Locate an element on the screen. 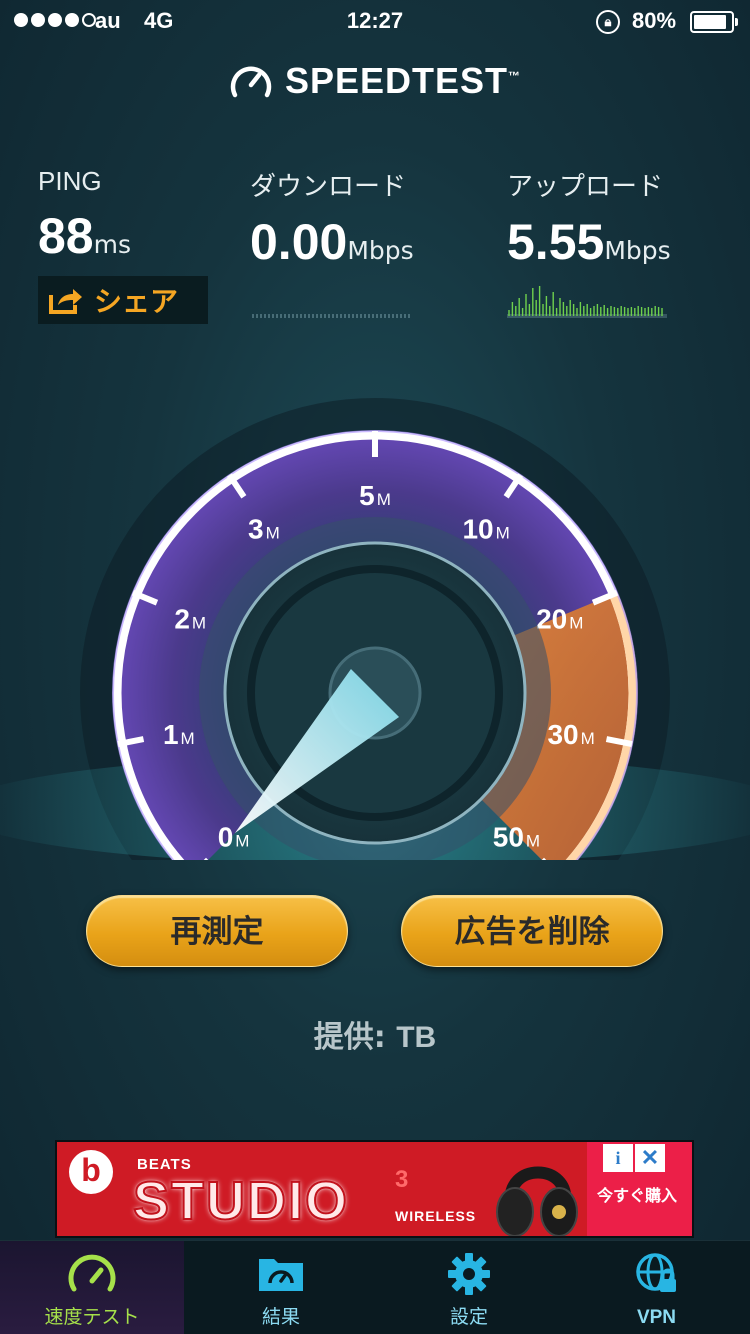  tab-settings: 設定 is located at coordinates (469, 1287).